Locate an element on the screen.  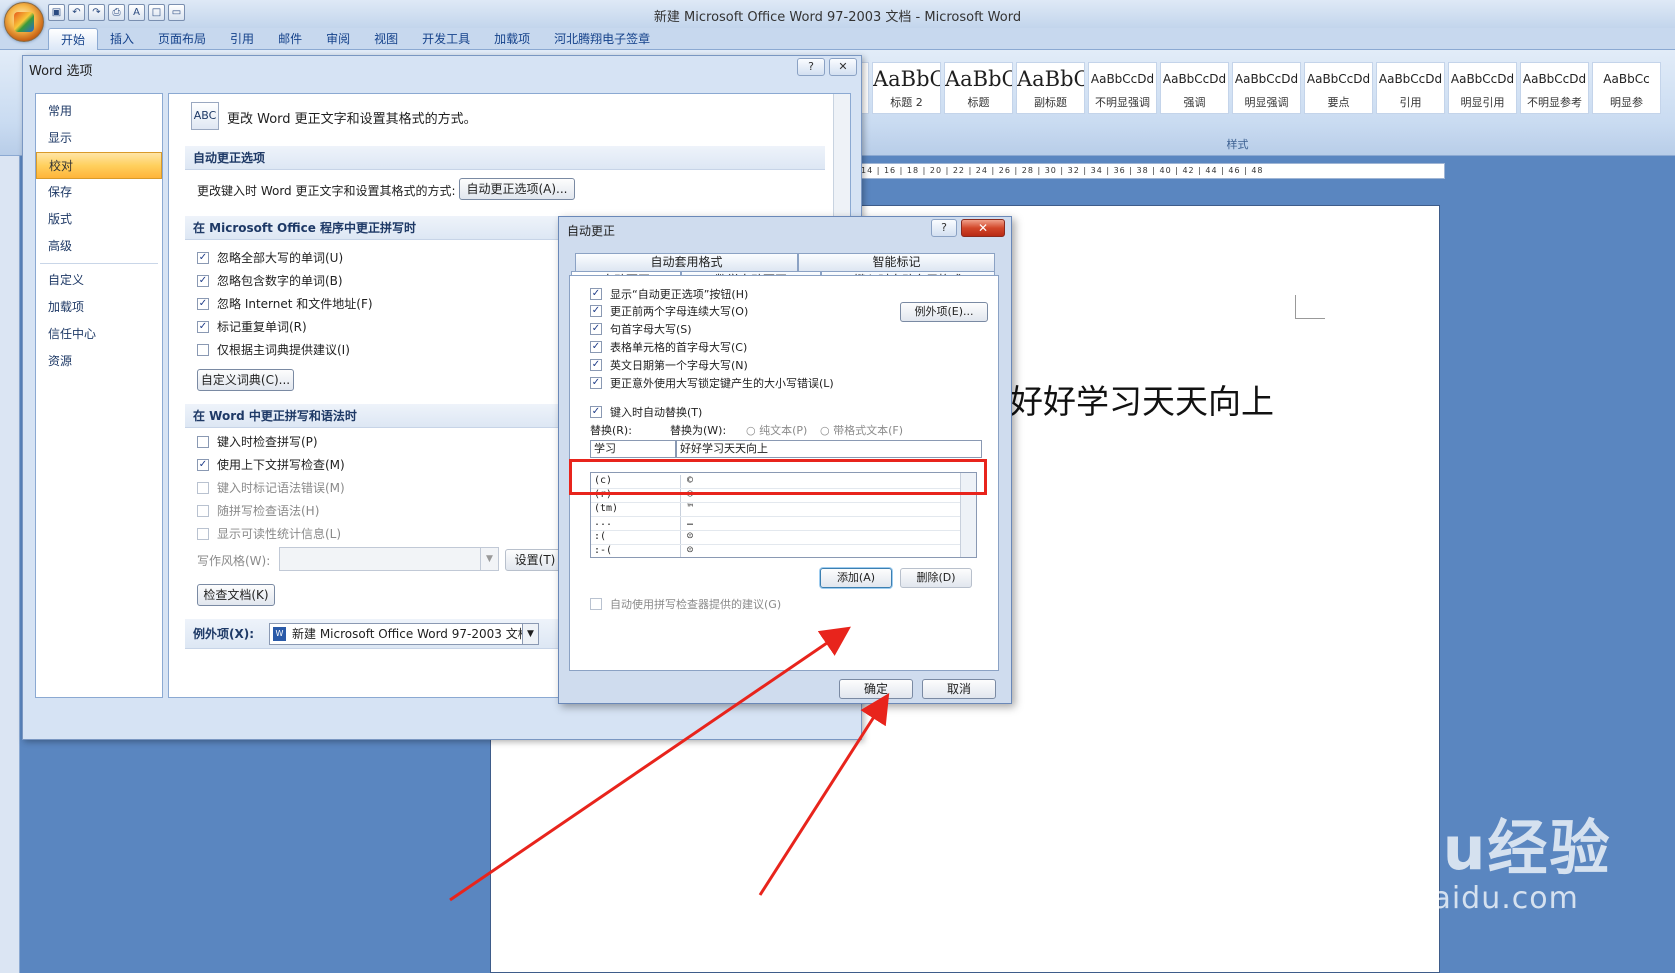
style-name: 明显参 is located at coordinates (1626, 102).